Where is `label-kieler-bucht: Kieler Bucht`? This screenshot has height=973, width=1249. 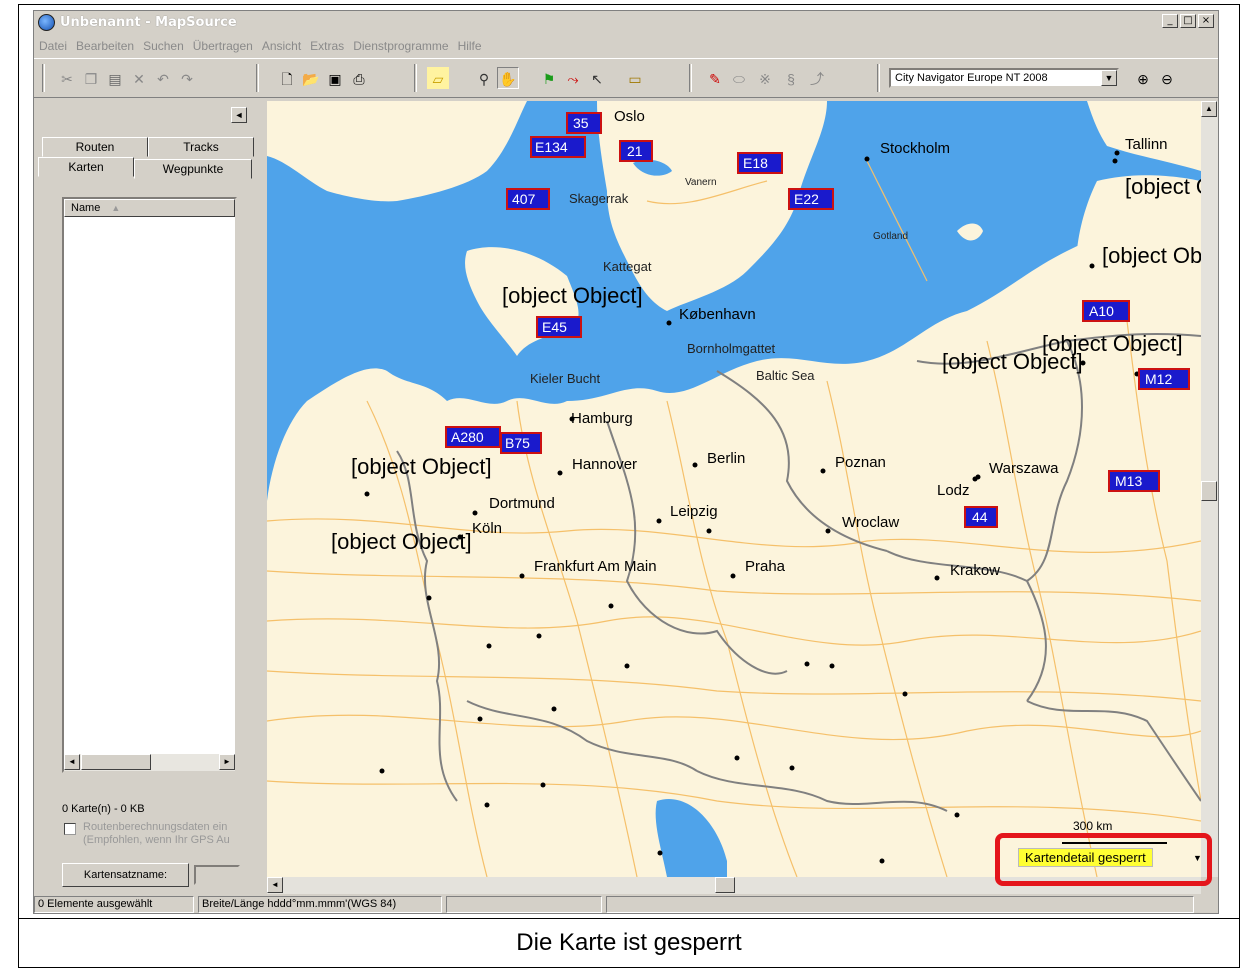 label-kieler-bucht: Kieler Bucht is located at coordinates (565, 378).